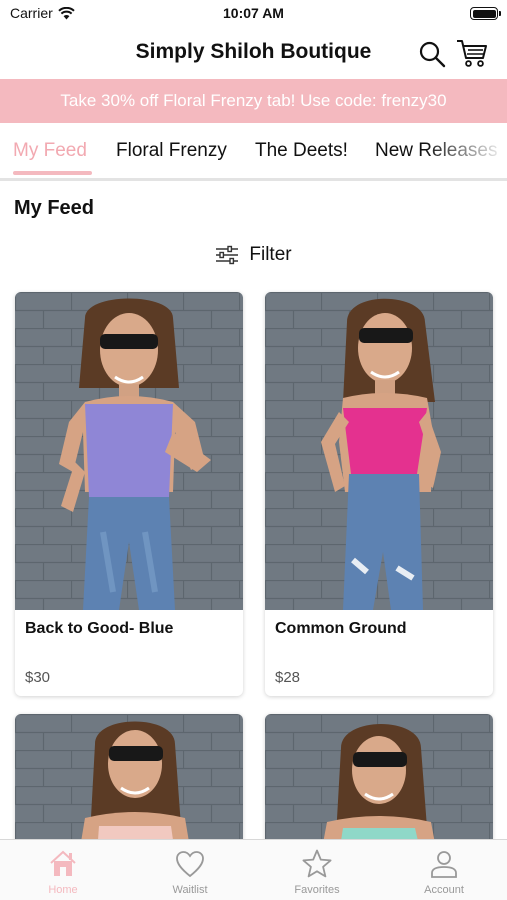  I want to click on navigation-bar: Simply Shiloh Boutique, so click(253, 53).